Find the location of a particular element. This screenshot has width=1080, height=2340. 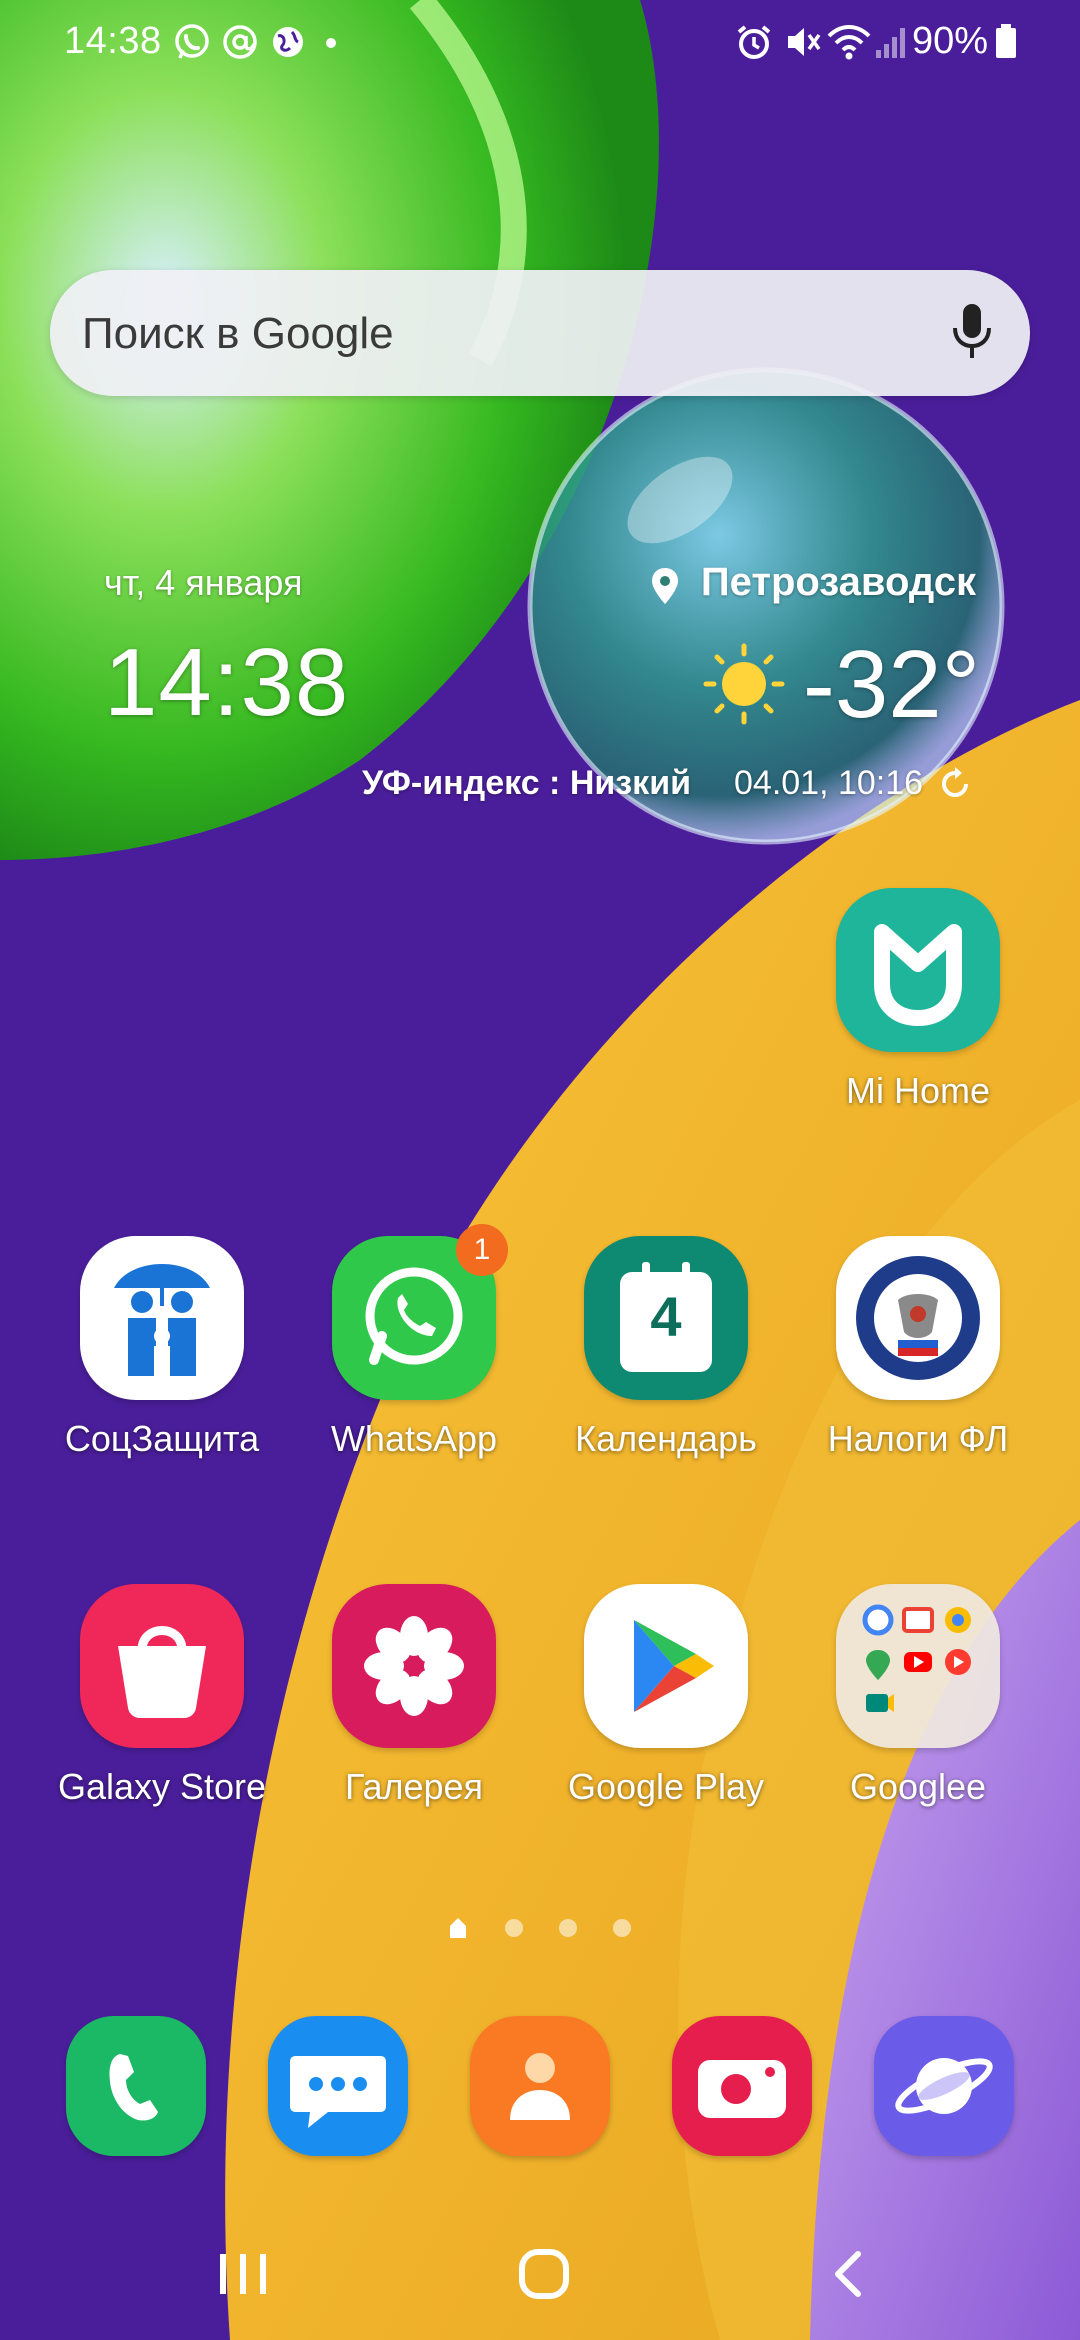

folder-icon is located at coordinates (918, 1666).